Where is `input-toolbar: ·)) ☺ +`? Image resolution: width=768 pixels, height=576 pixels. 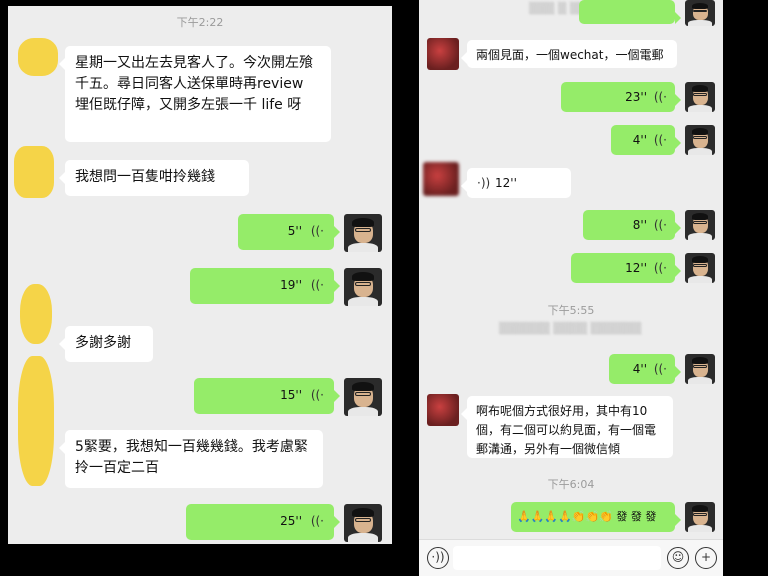
input-toolbar: ·)) ☺ + is located at coordinates (571, 557).